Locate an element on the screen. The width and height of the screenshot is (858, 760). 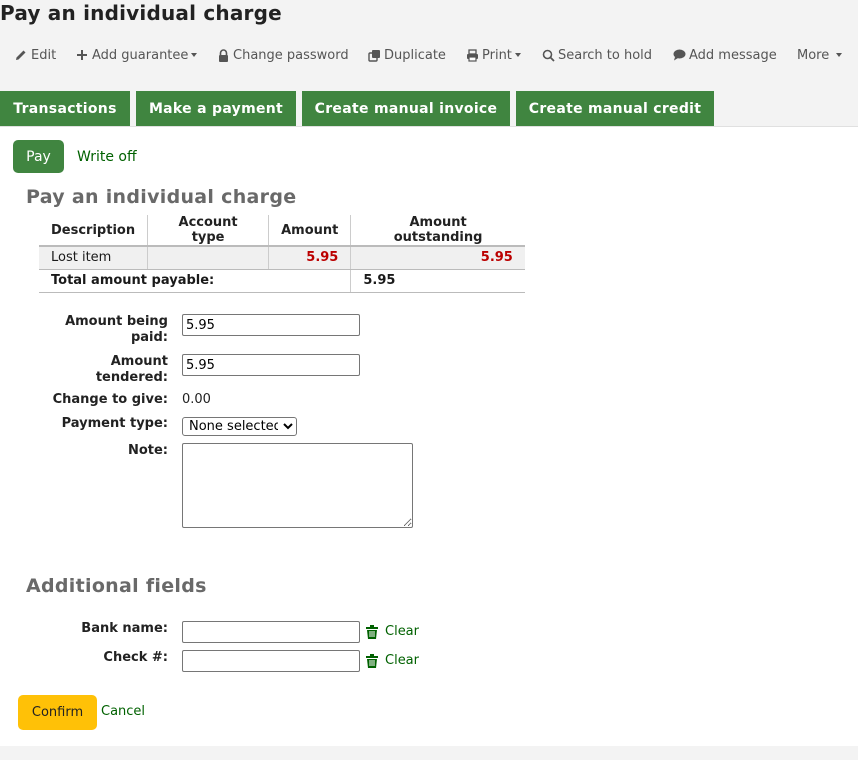
note-label: Note: is located at coordinates (147, 450).